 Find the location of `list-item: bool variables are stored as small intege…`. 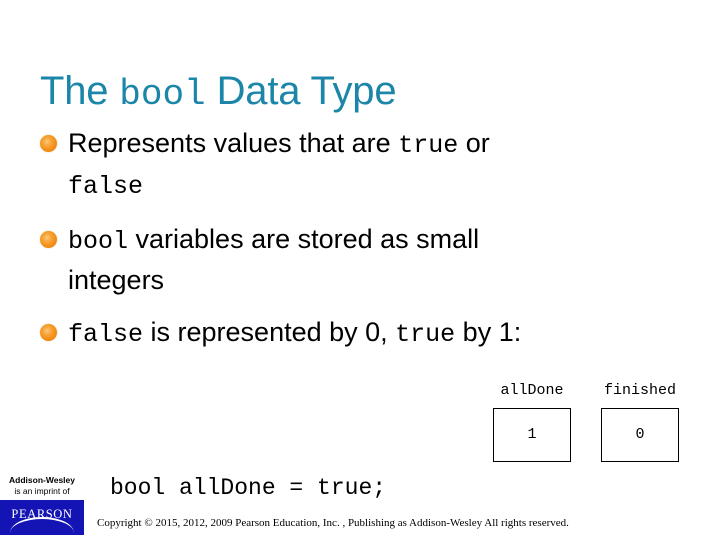

list-item: bool variables are stored as small intege… is located at coordinates (361, 259).